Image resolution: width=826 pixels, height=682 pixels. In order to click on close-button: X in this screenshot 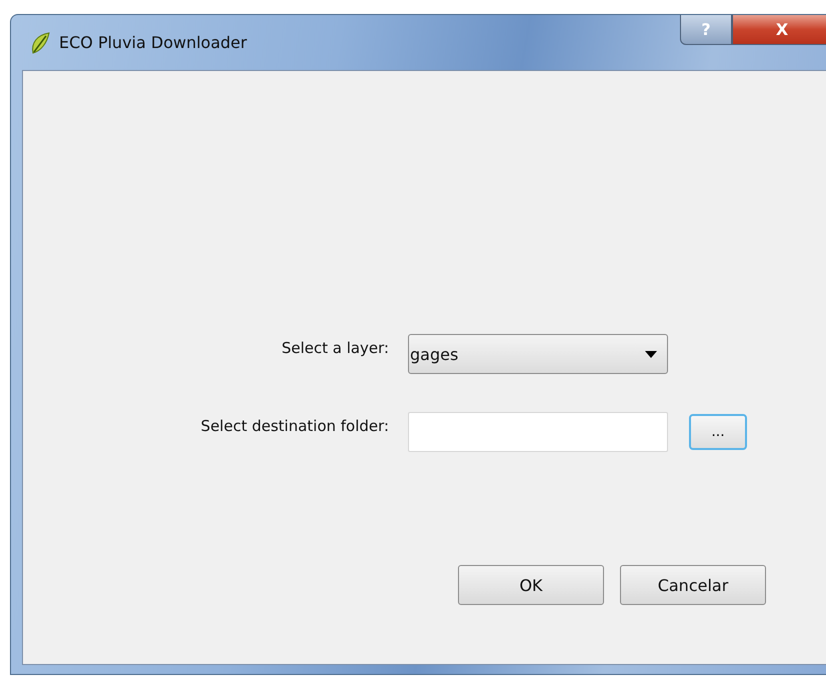, I will do `click(779, 30)`.